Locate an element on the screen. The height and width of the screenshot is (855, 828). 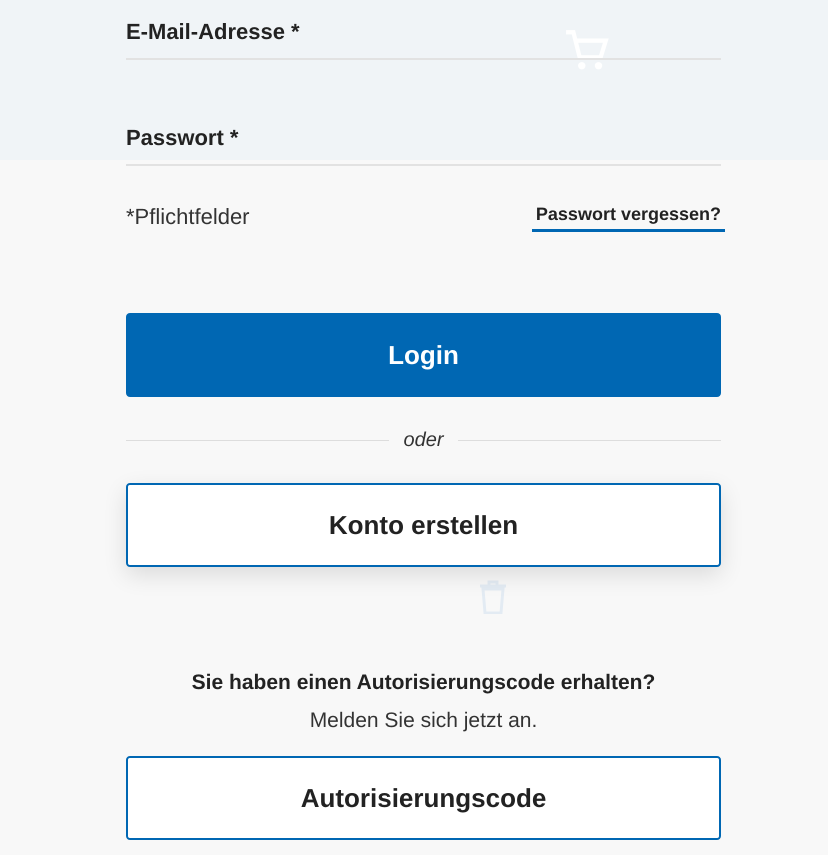
trash-icon is located at coordinates (493, 597).